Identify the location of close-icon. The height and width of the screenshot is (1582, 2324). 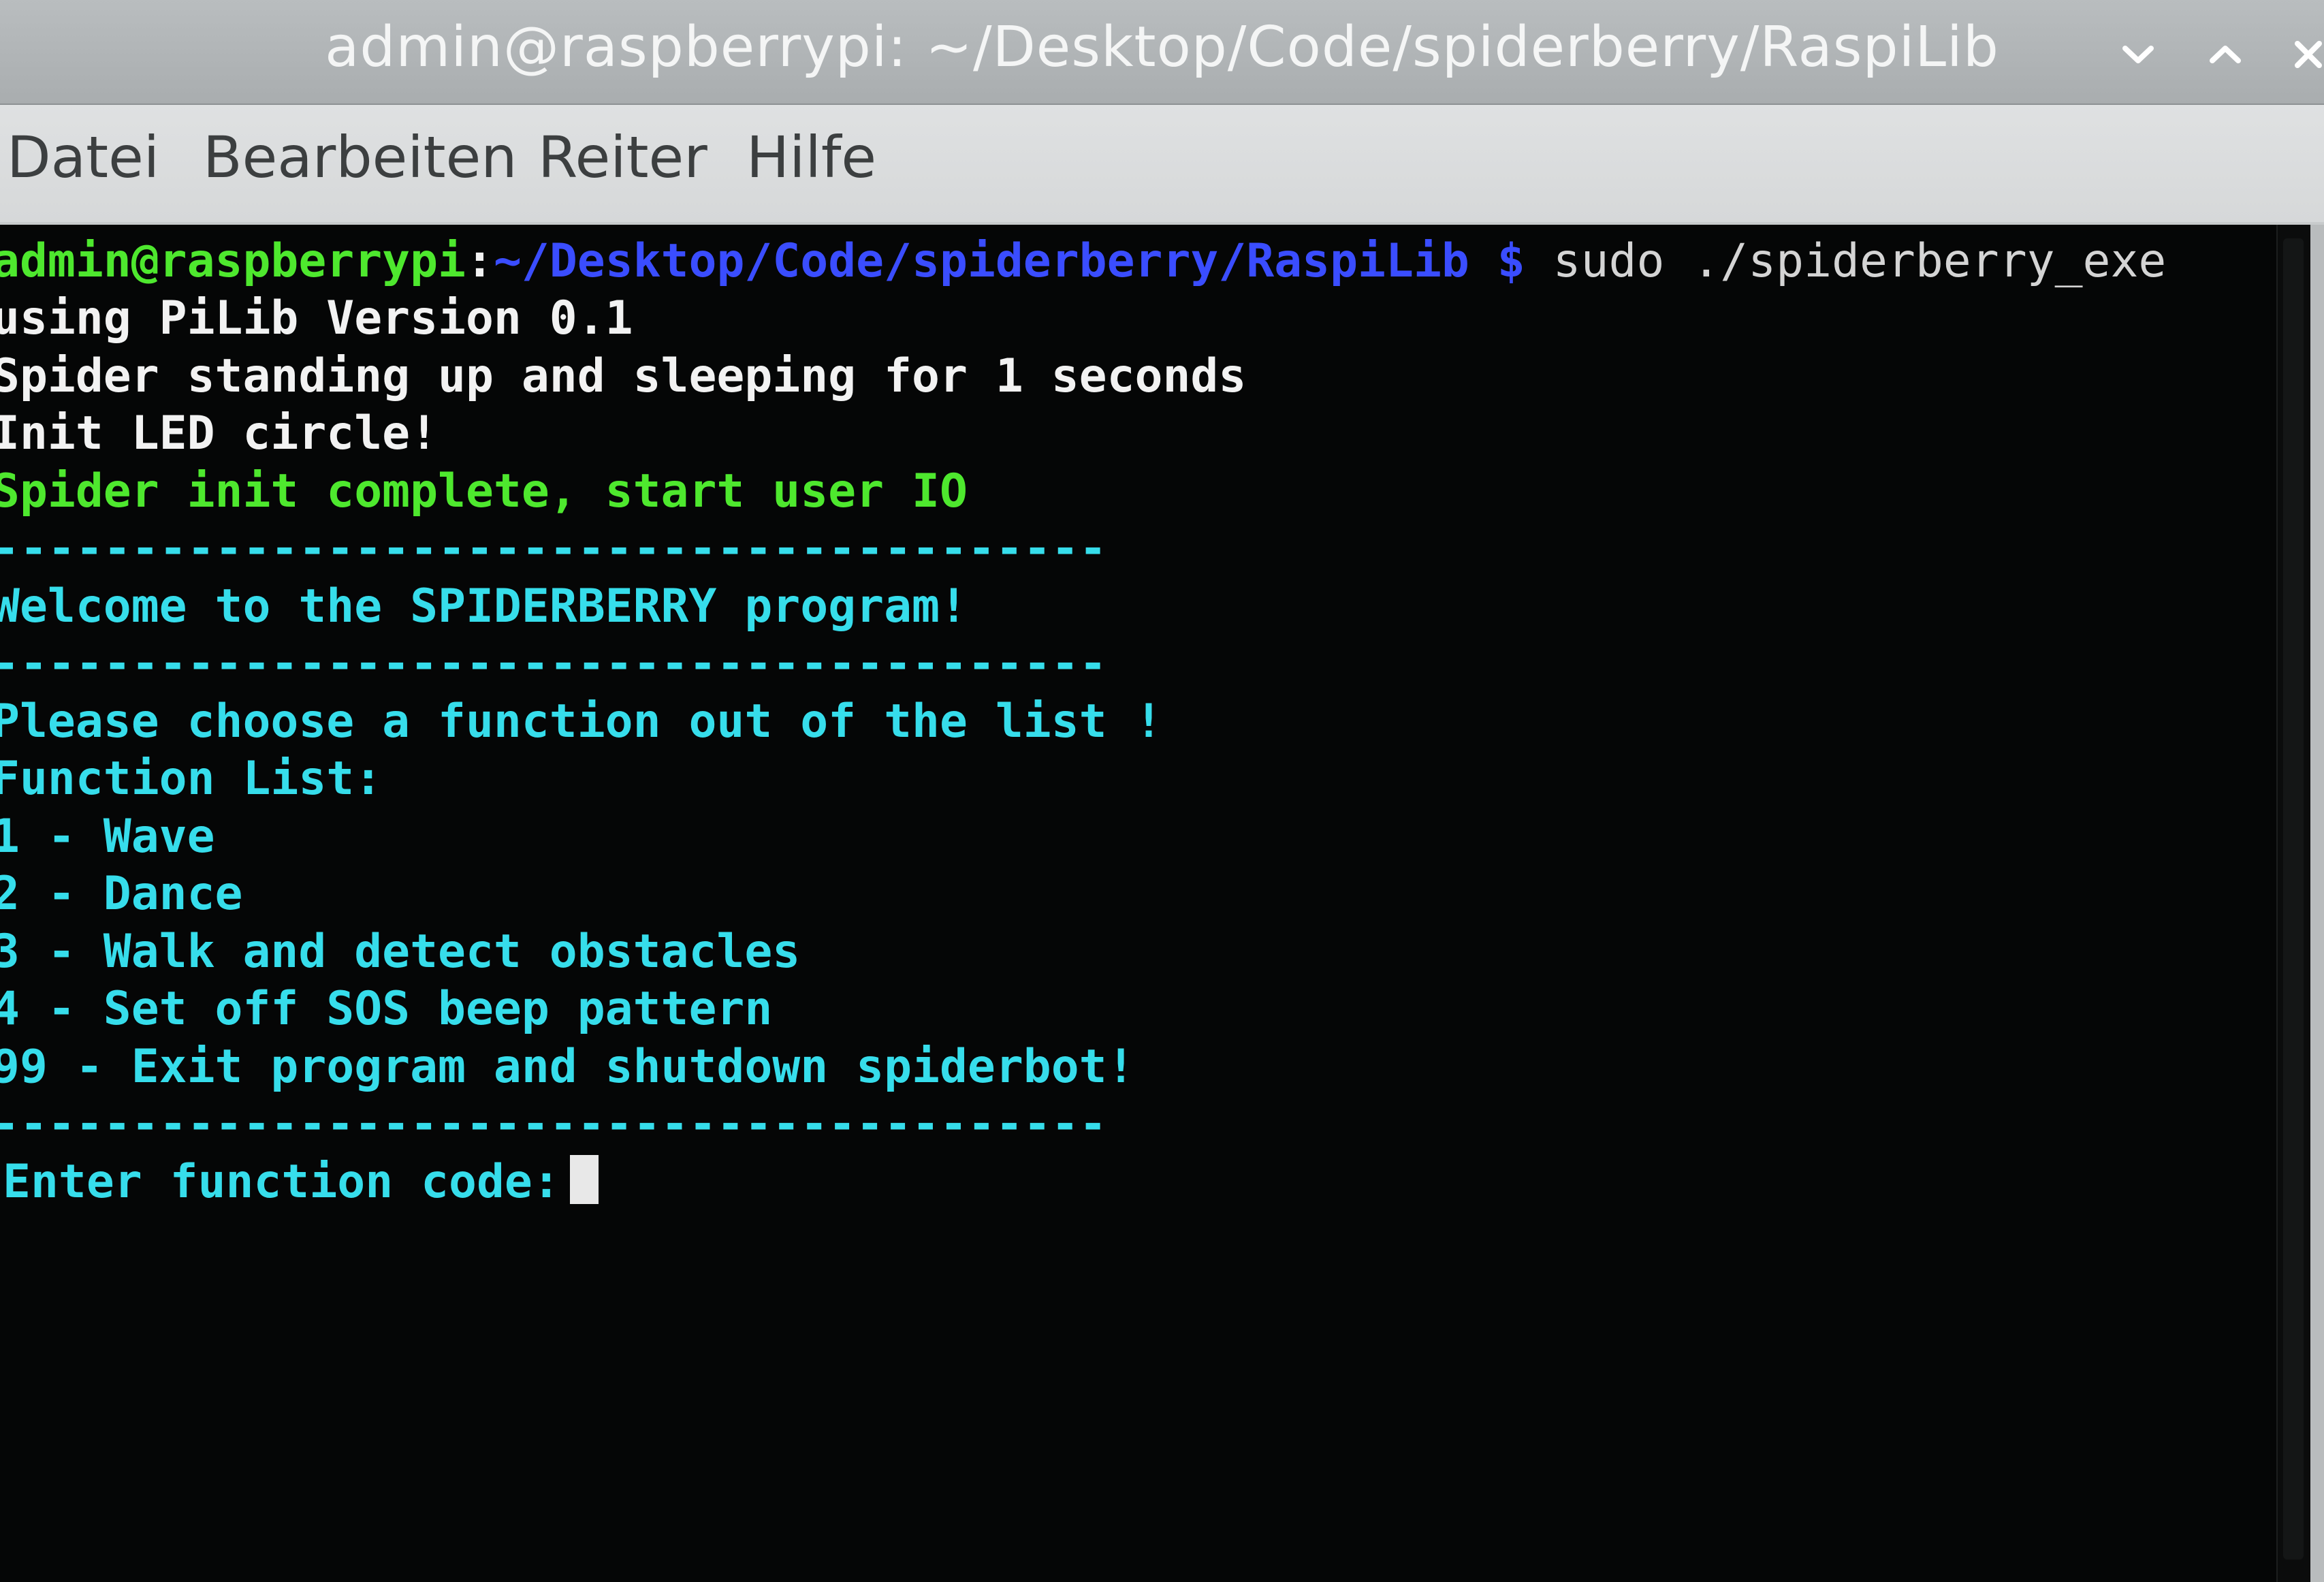
(2302, 54).